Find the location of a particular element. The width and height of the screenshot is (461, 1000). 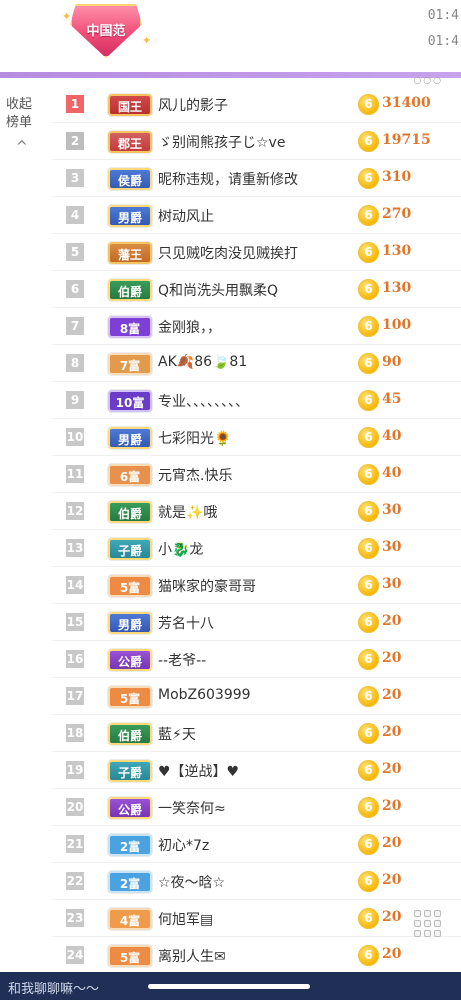

user-name: 只见贼吃肉没见贼挨打 is located at coordinates (258, 253).